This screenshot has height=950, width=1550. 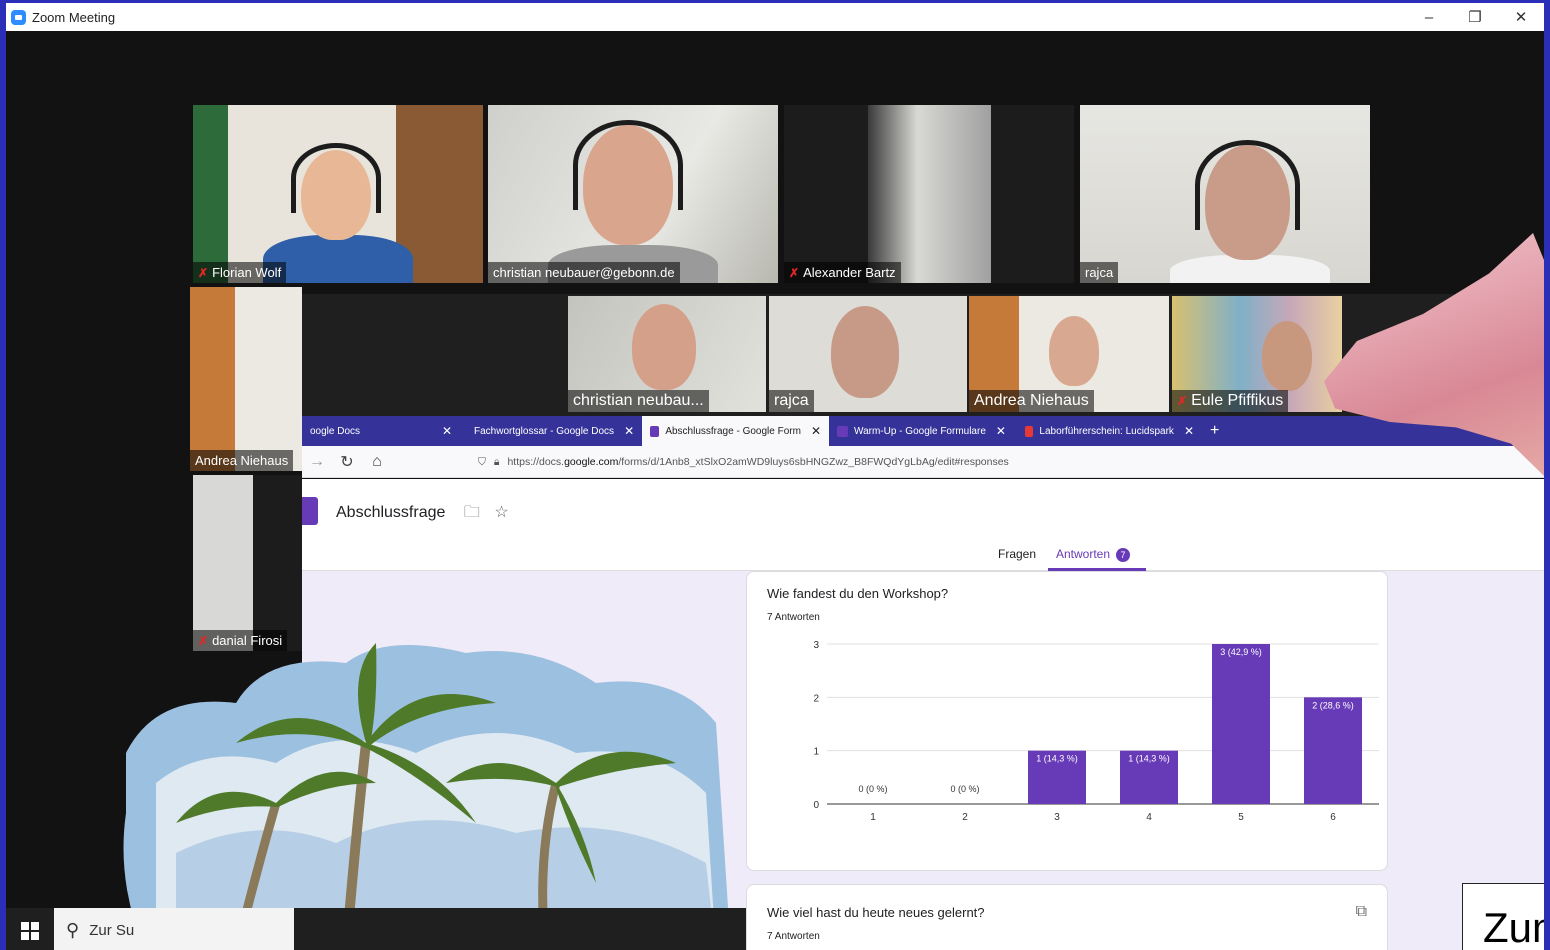 What do you see at coordinates (1503, 916) in the screenshot?
I see `overlay-text-box: Zum` at bounding box center [1503, 916].